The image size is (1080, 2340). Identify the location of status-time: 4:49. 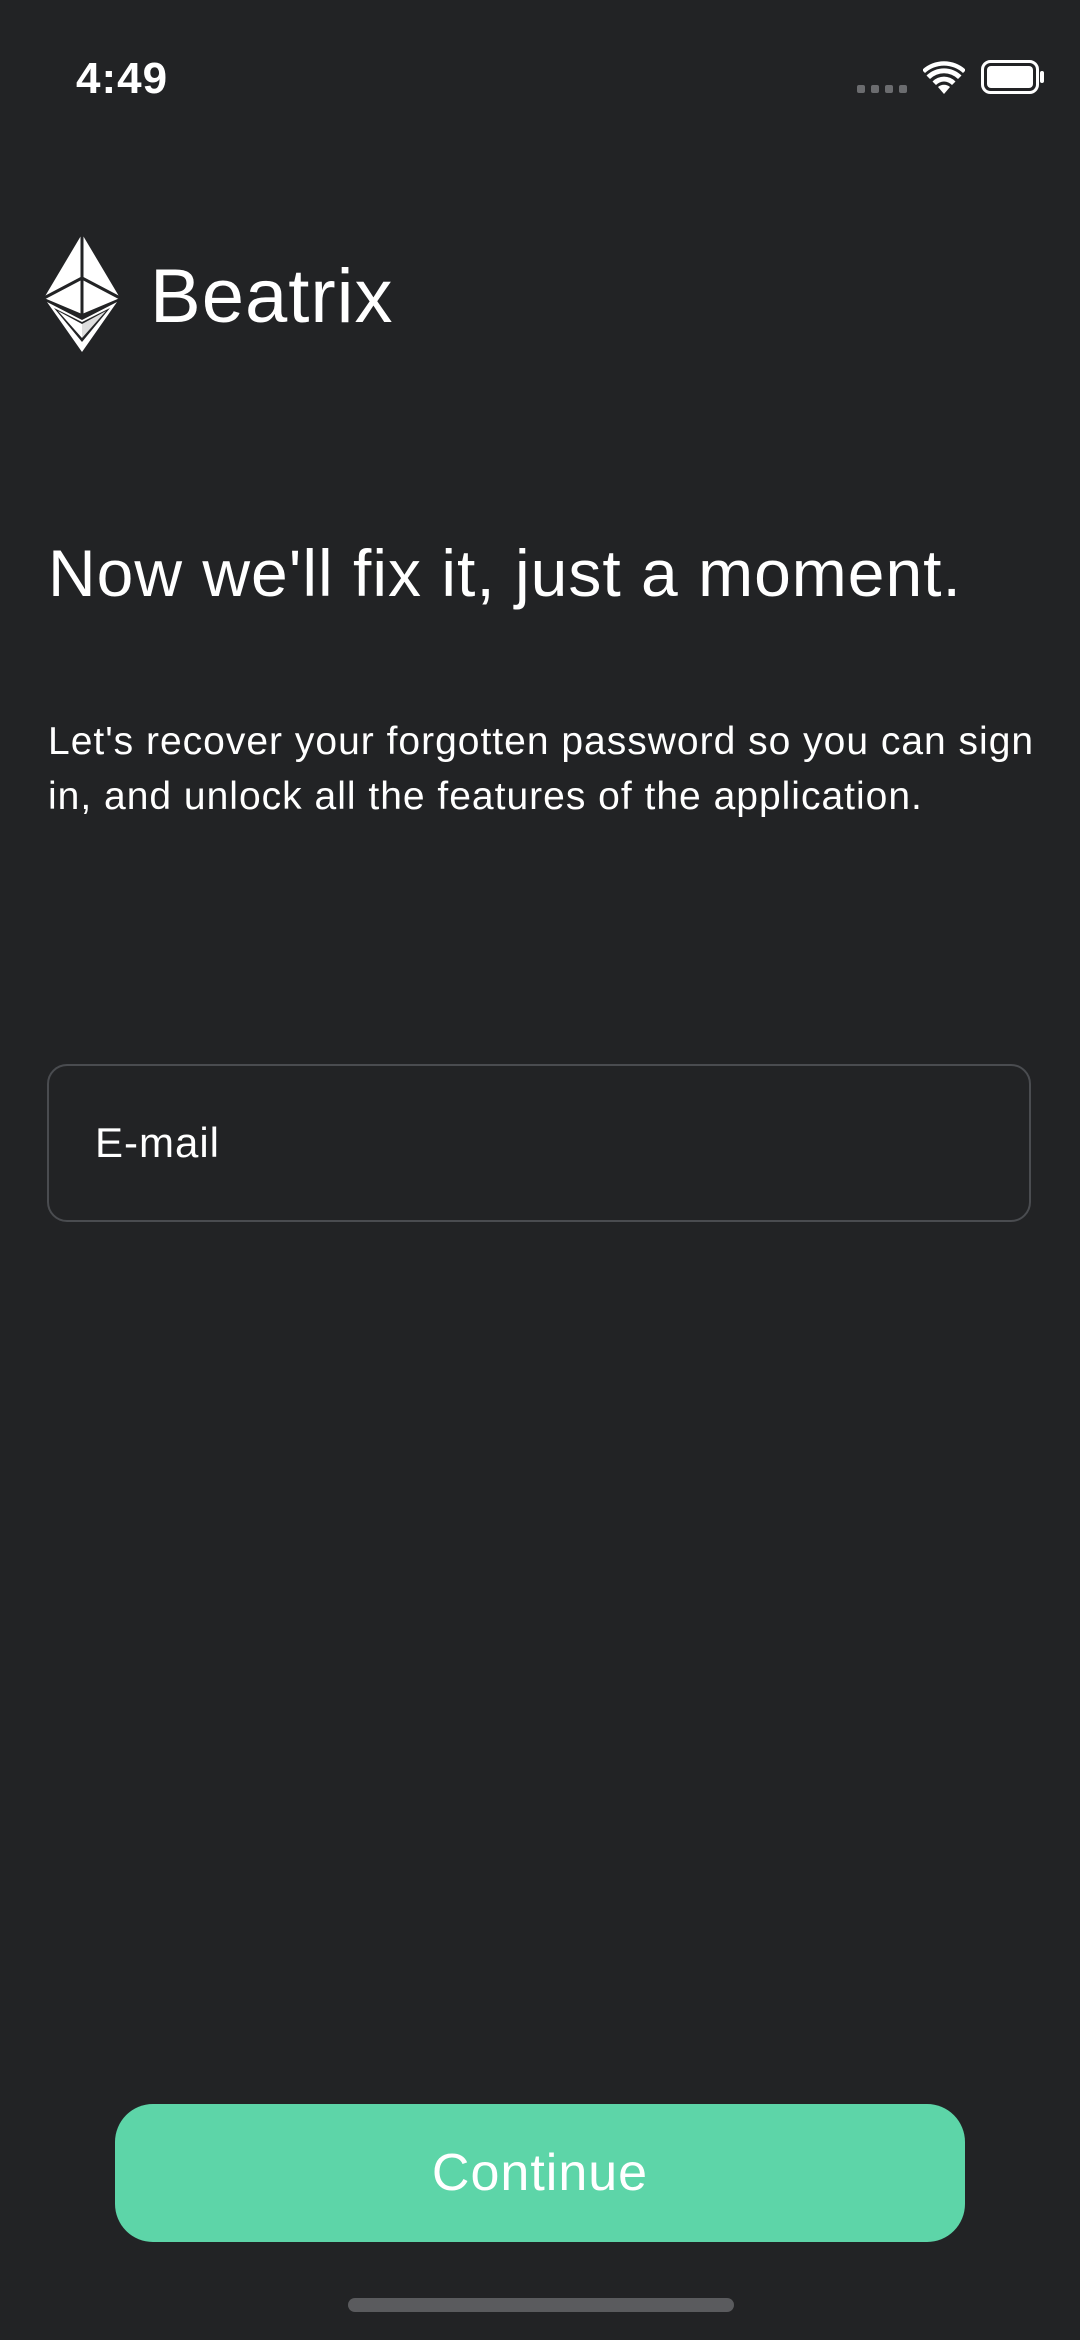
(122, 78).